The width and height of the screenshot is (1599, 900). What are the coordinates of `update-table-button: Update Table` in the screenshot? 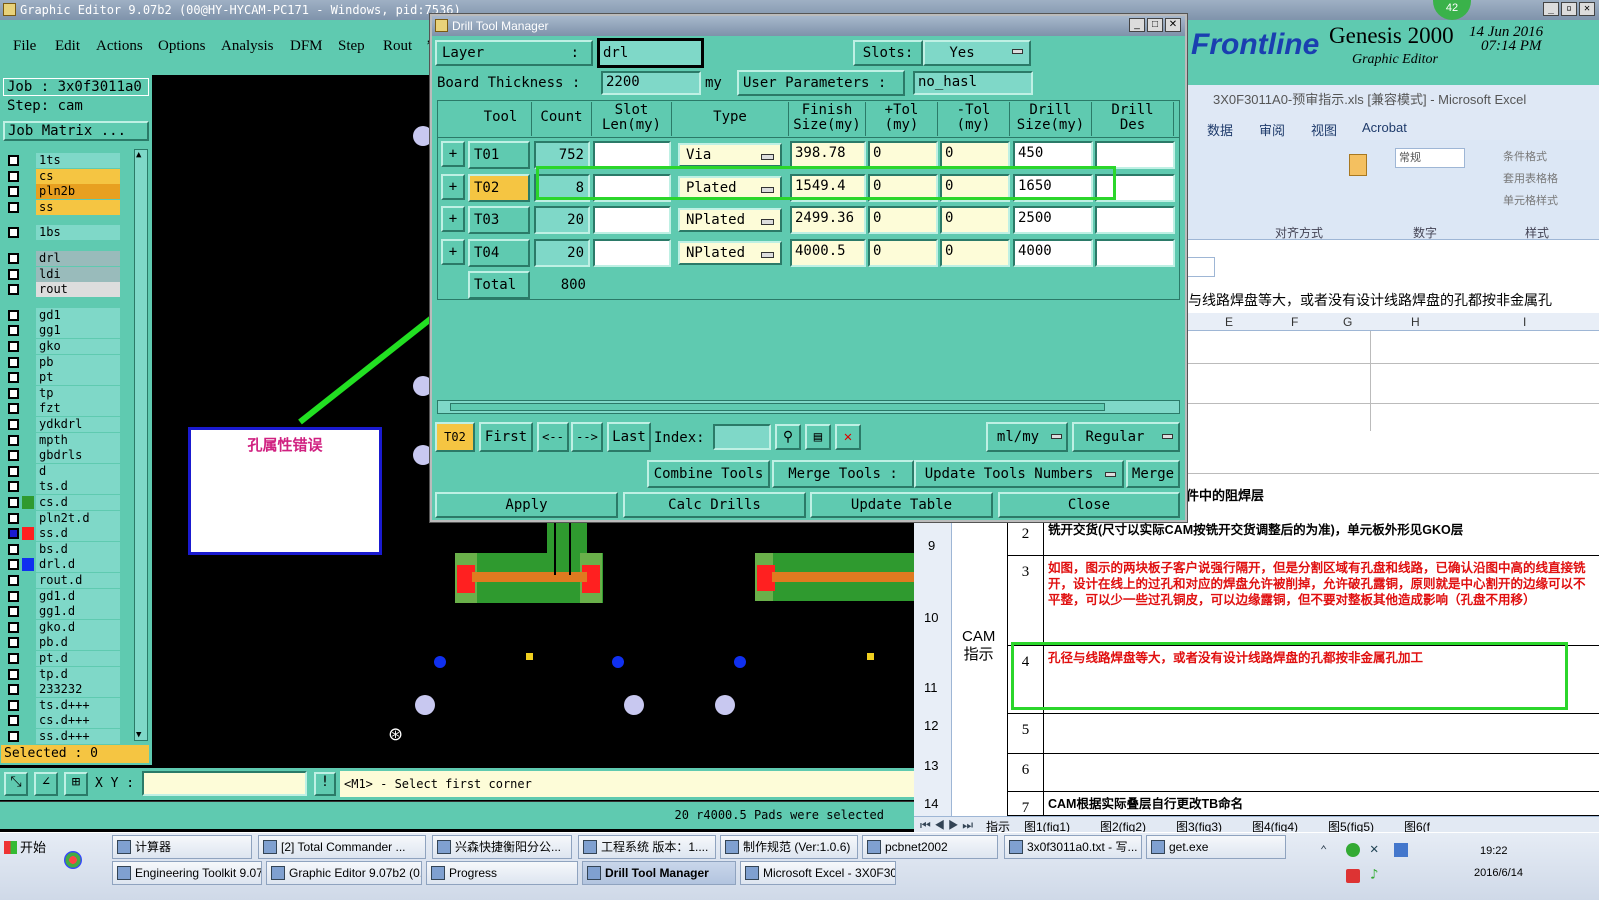 It's located at (901, 505).